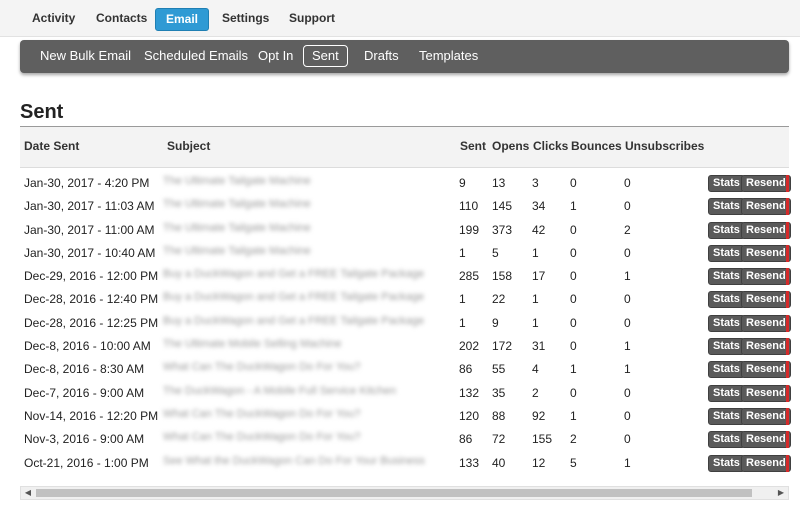 The height and width of the screenshot is (512, 800). Describe the element at coordinates (539, 415) in the screenshot. I see `cell-clicks: 92` at that location.